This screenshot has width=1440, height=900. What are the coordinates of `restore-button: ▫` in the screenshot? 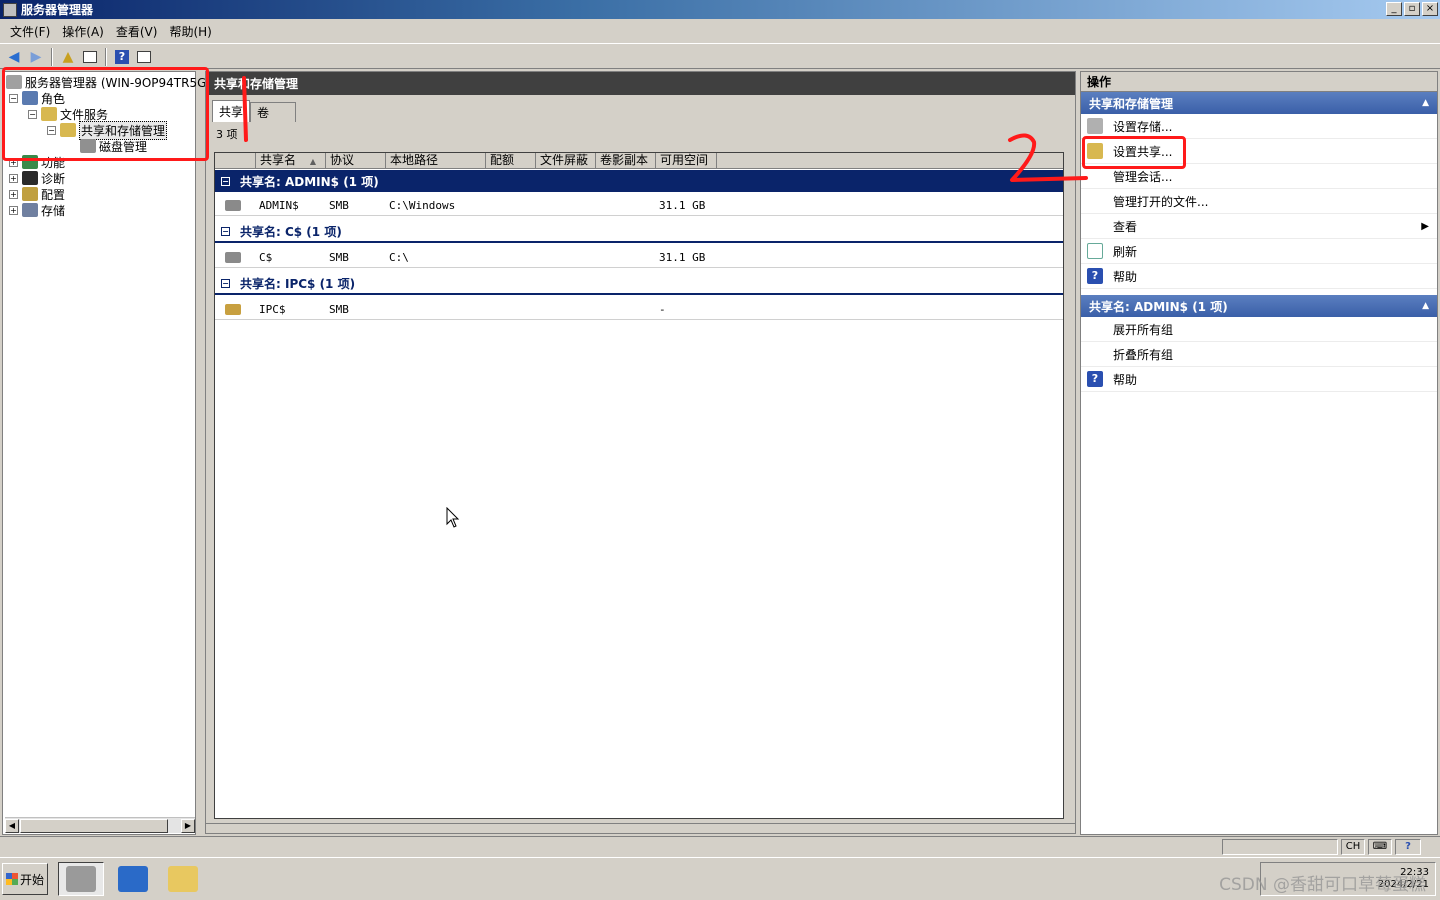 It's located at (1412, 9).